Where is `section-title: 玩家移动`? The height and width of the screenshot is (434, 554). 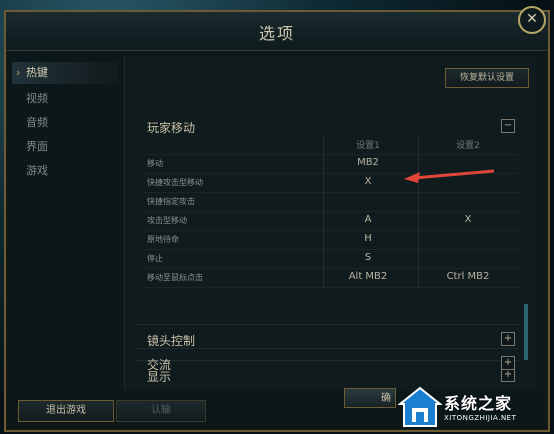
section-title: 玩家移动 is located at coordinates (171, 128).